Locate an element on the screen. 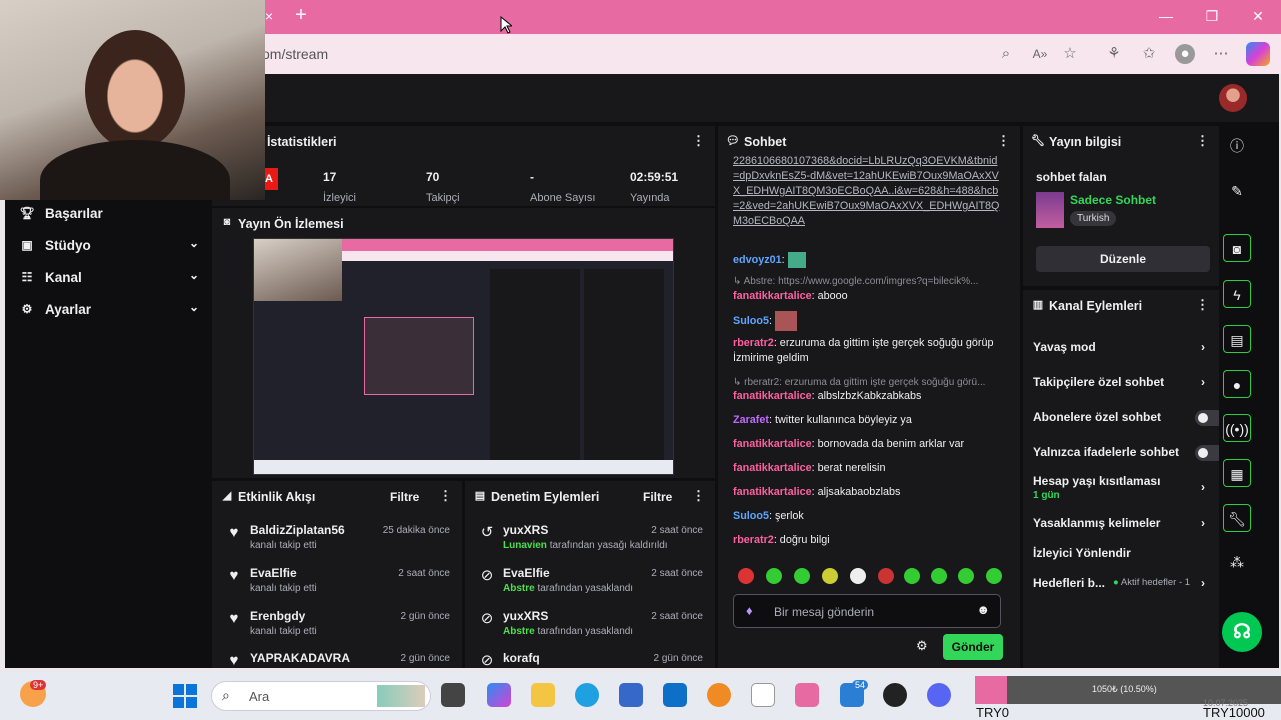 The height and width of the screenshot is (720, 1281). eraser-app-icon is located at coordinates (807, 695).